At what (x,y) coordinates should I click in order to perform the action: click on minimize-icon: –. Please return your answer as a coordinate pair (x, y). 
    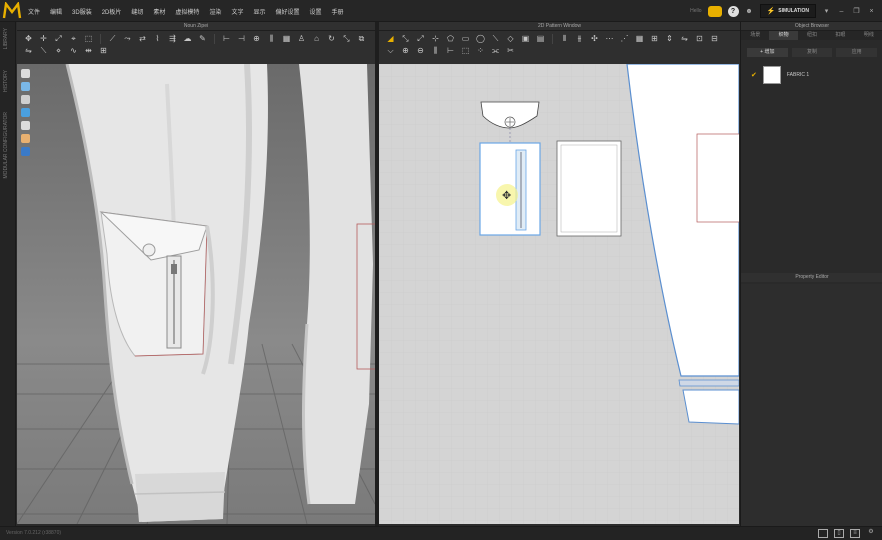
    Looking at the image, I should click on (841, 11).